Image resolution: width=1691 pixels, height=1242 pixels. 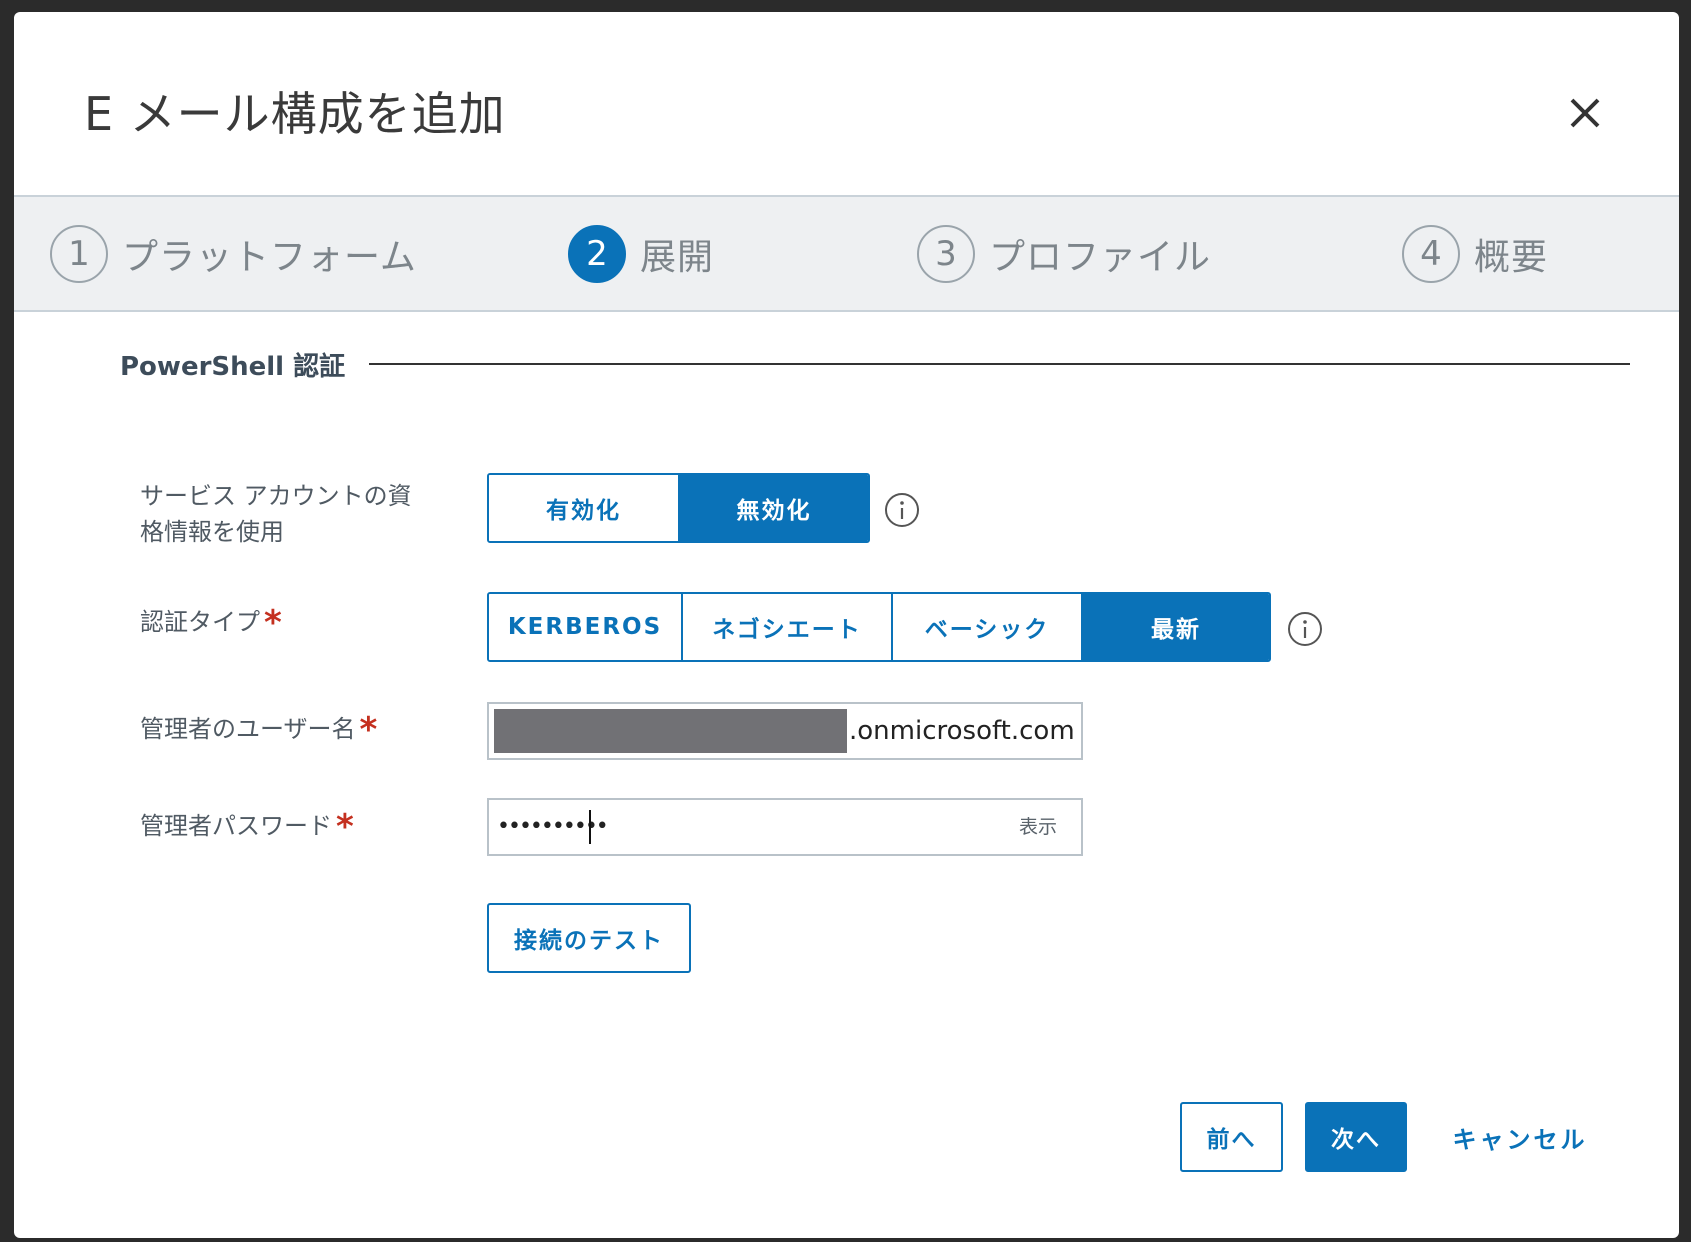 I want to click on step-number: 3, so click(x=946, y=253).